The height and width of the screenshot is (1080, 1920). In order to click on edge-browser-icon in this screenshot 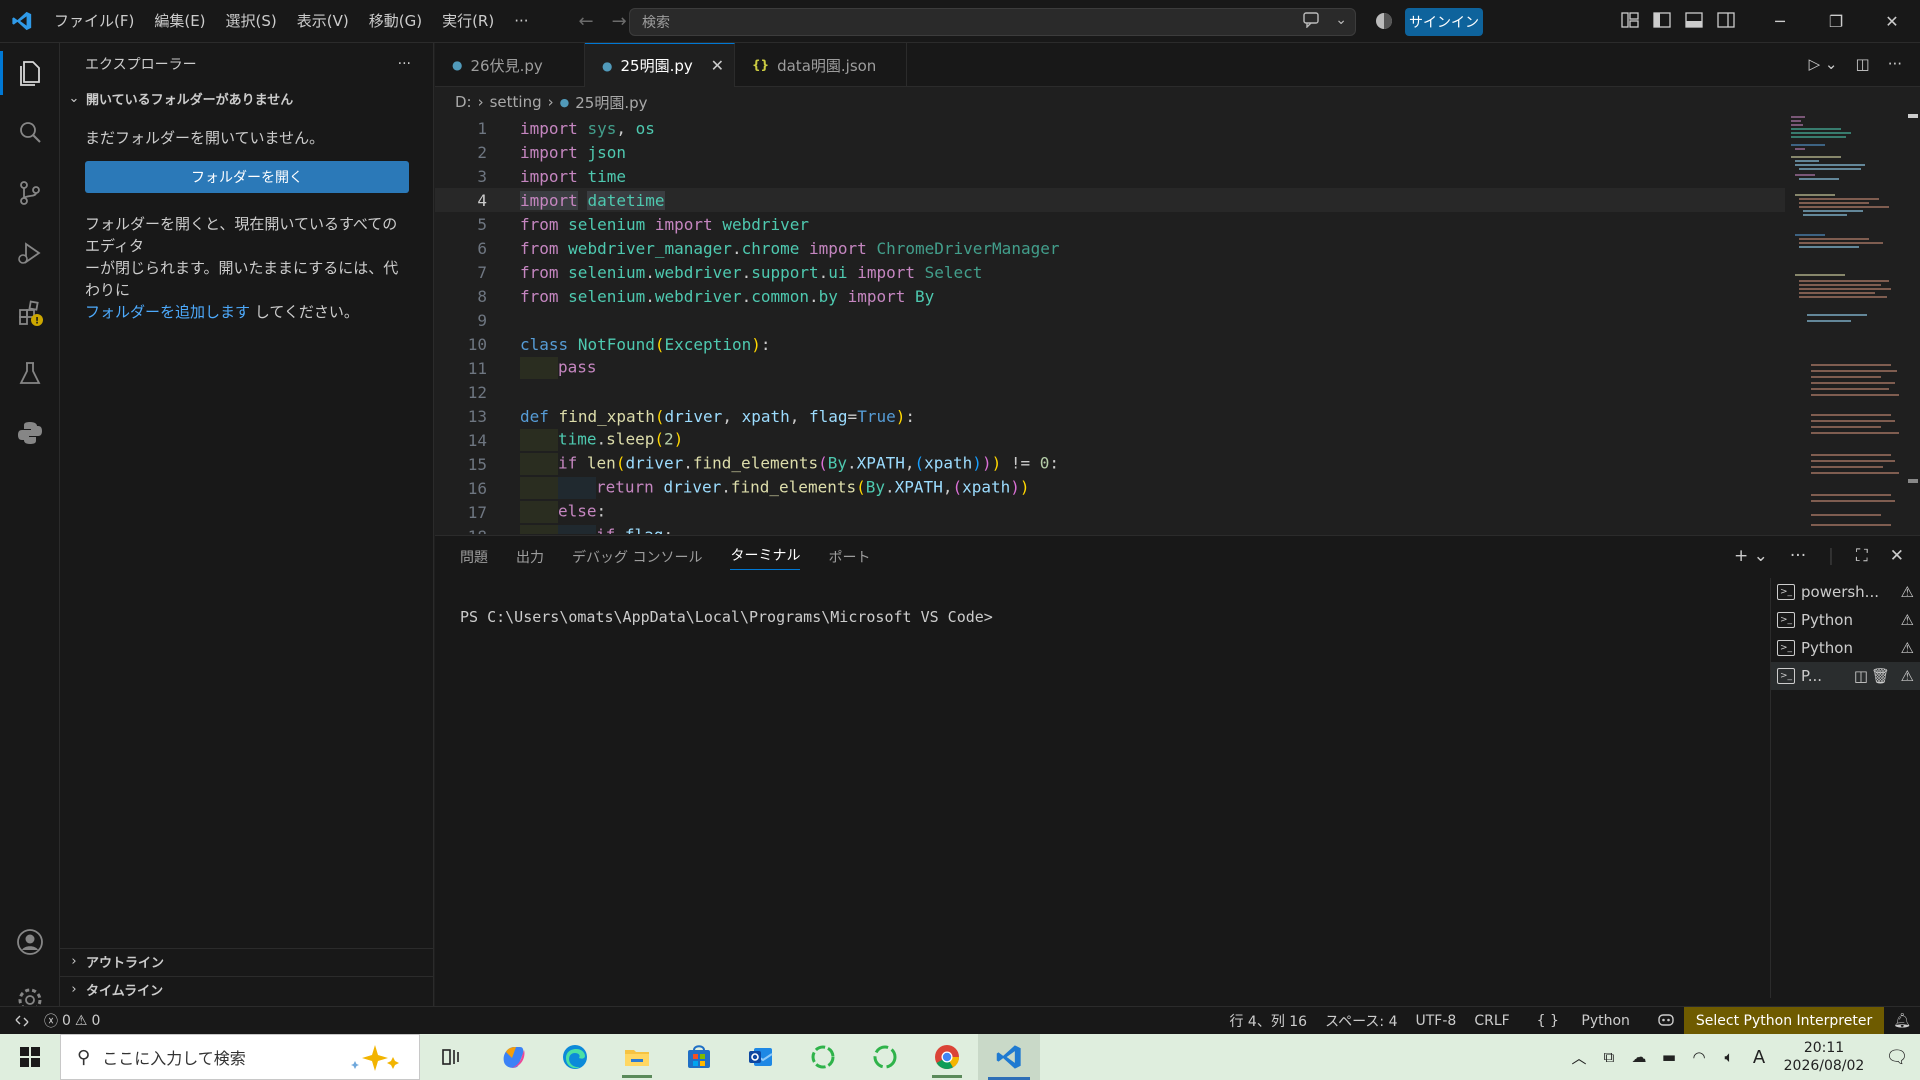, I will do `click(575, 1057)`.